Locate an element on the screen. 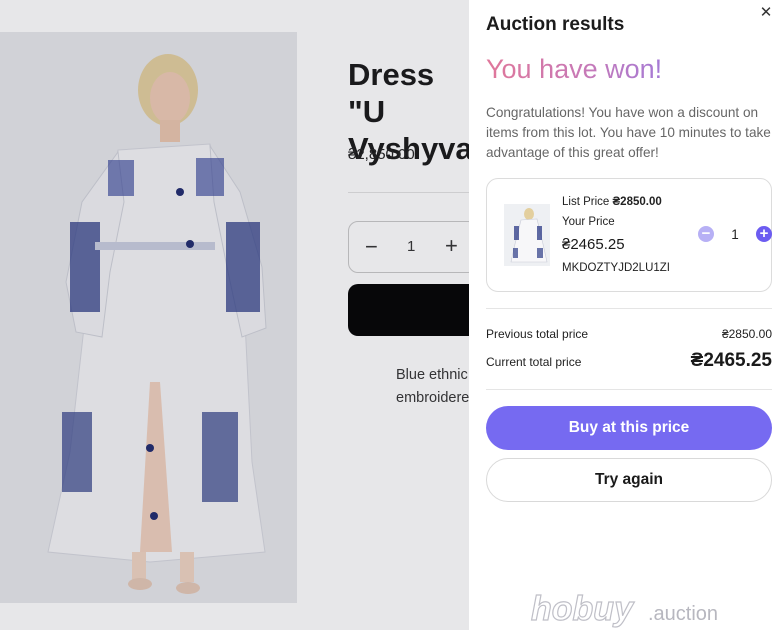 The height and width of the screenshot is (630, 777). try-again-button: Try again is located at coordinates (629, 480).